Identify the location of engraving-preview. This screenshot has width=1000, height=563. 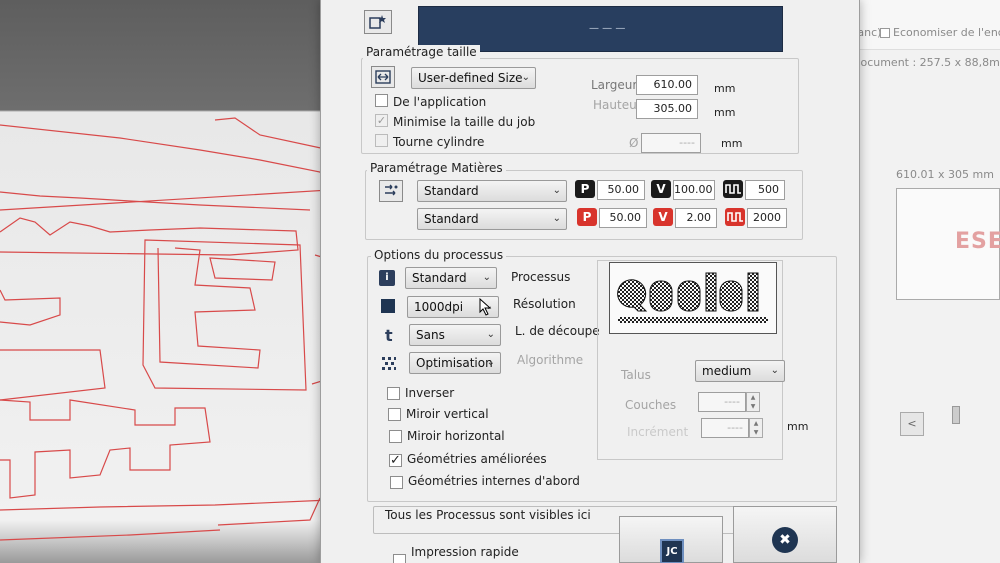
(693, 298).